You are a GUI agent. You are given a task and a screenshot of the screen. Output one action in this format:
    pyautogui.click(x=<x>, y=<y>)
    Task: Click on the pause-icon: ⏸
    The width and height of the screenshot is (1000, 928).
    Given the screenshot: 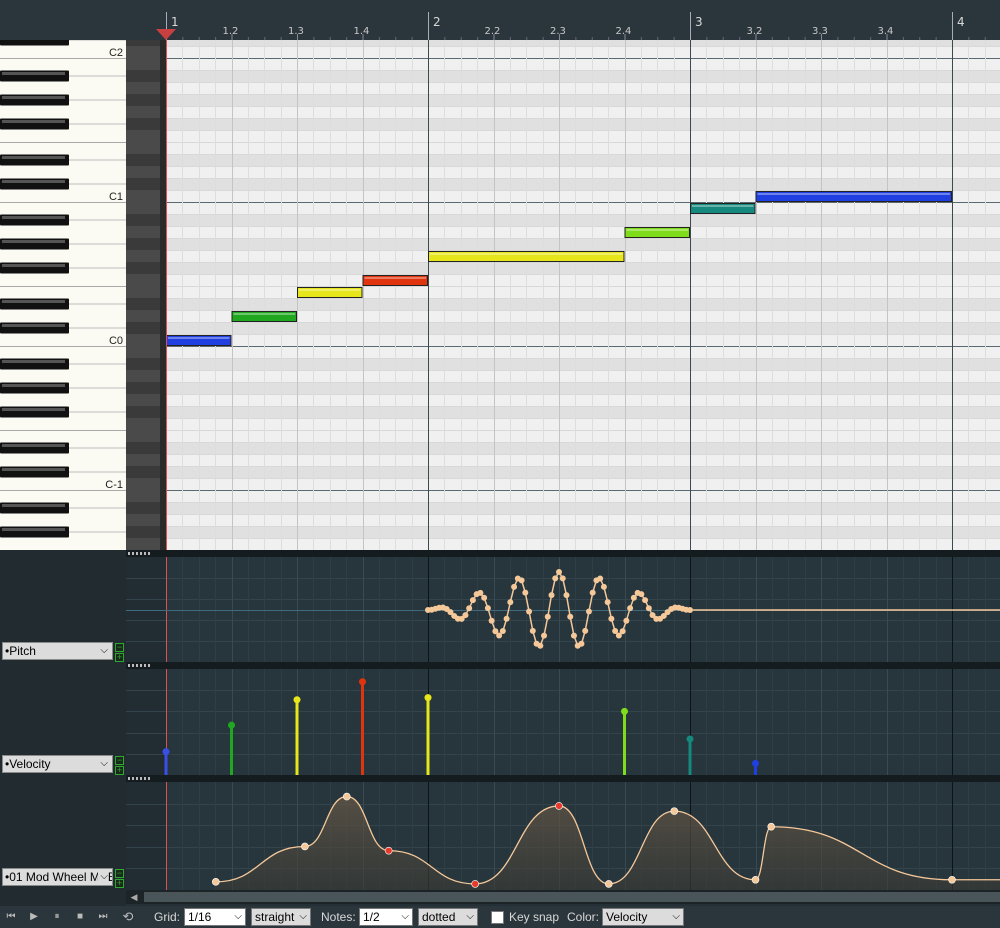 What is the action you would take?
    pyautogui.click(x=57, y=917)
    